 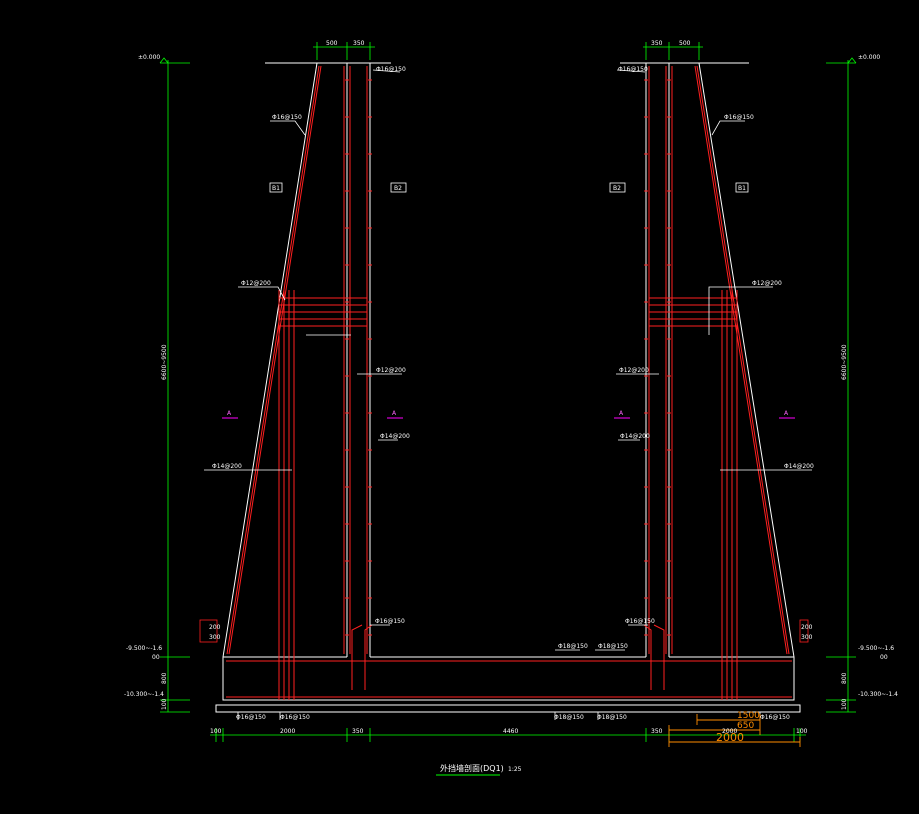 I want to click on elevation-sub-right: 00, so click(x=884, y=657).